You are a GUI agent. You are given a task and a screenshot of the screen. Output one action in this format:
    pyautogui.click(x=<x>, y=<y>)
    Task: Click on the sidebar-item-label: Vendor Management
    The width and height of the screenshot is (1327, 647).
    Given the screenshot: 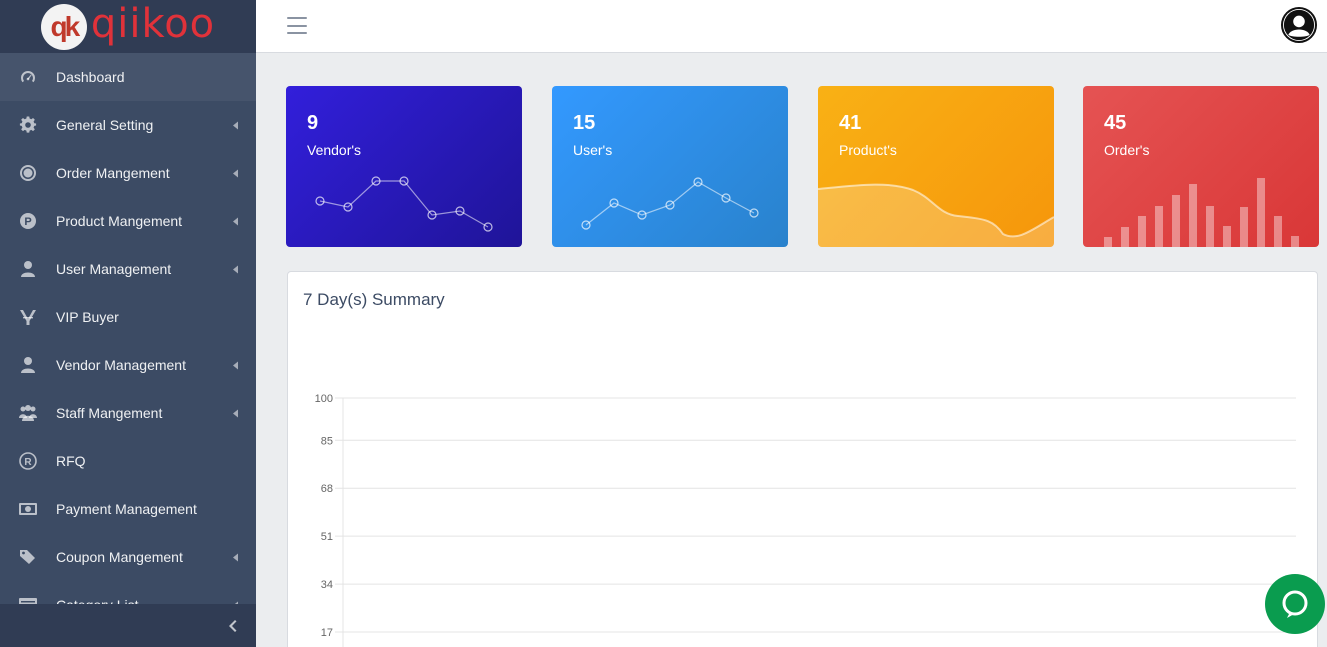 What is the action you would take?
    pyautogui.click(x=121, y=365)
    